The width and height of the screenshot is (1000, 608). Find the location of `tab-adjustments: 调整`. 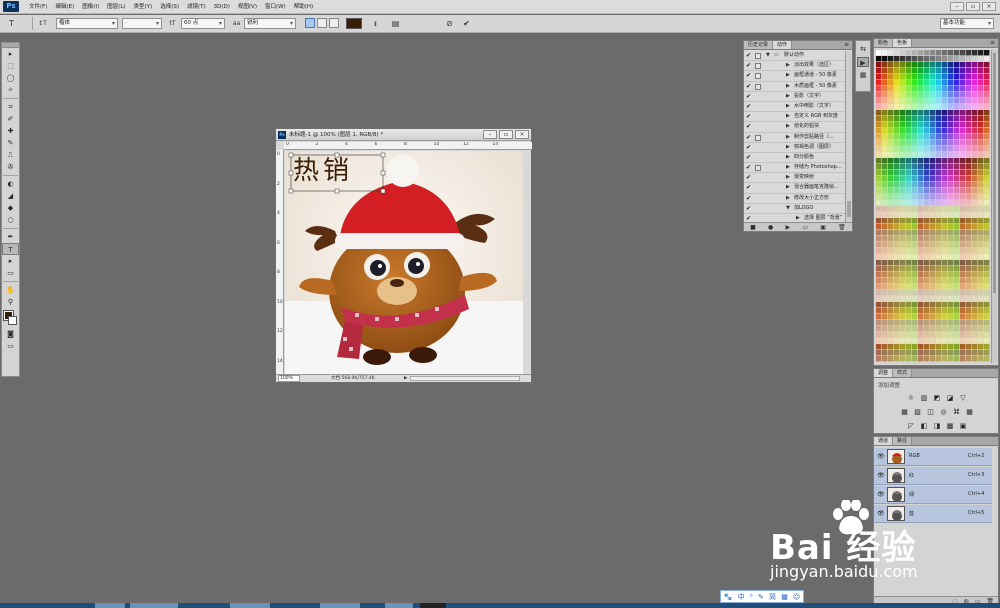

tab-adjustments: 调整 is located at coordinates (884, 373).